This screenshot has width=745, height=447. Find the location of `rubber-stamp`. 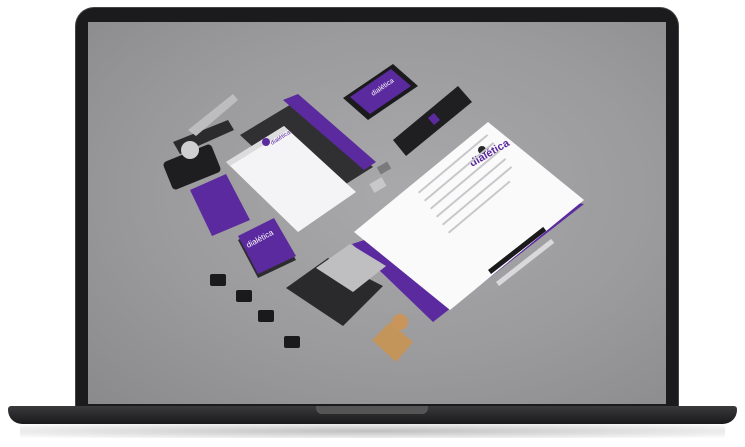

rubber-stamp is located at coordinates (392, 338).